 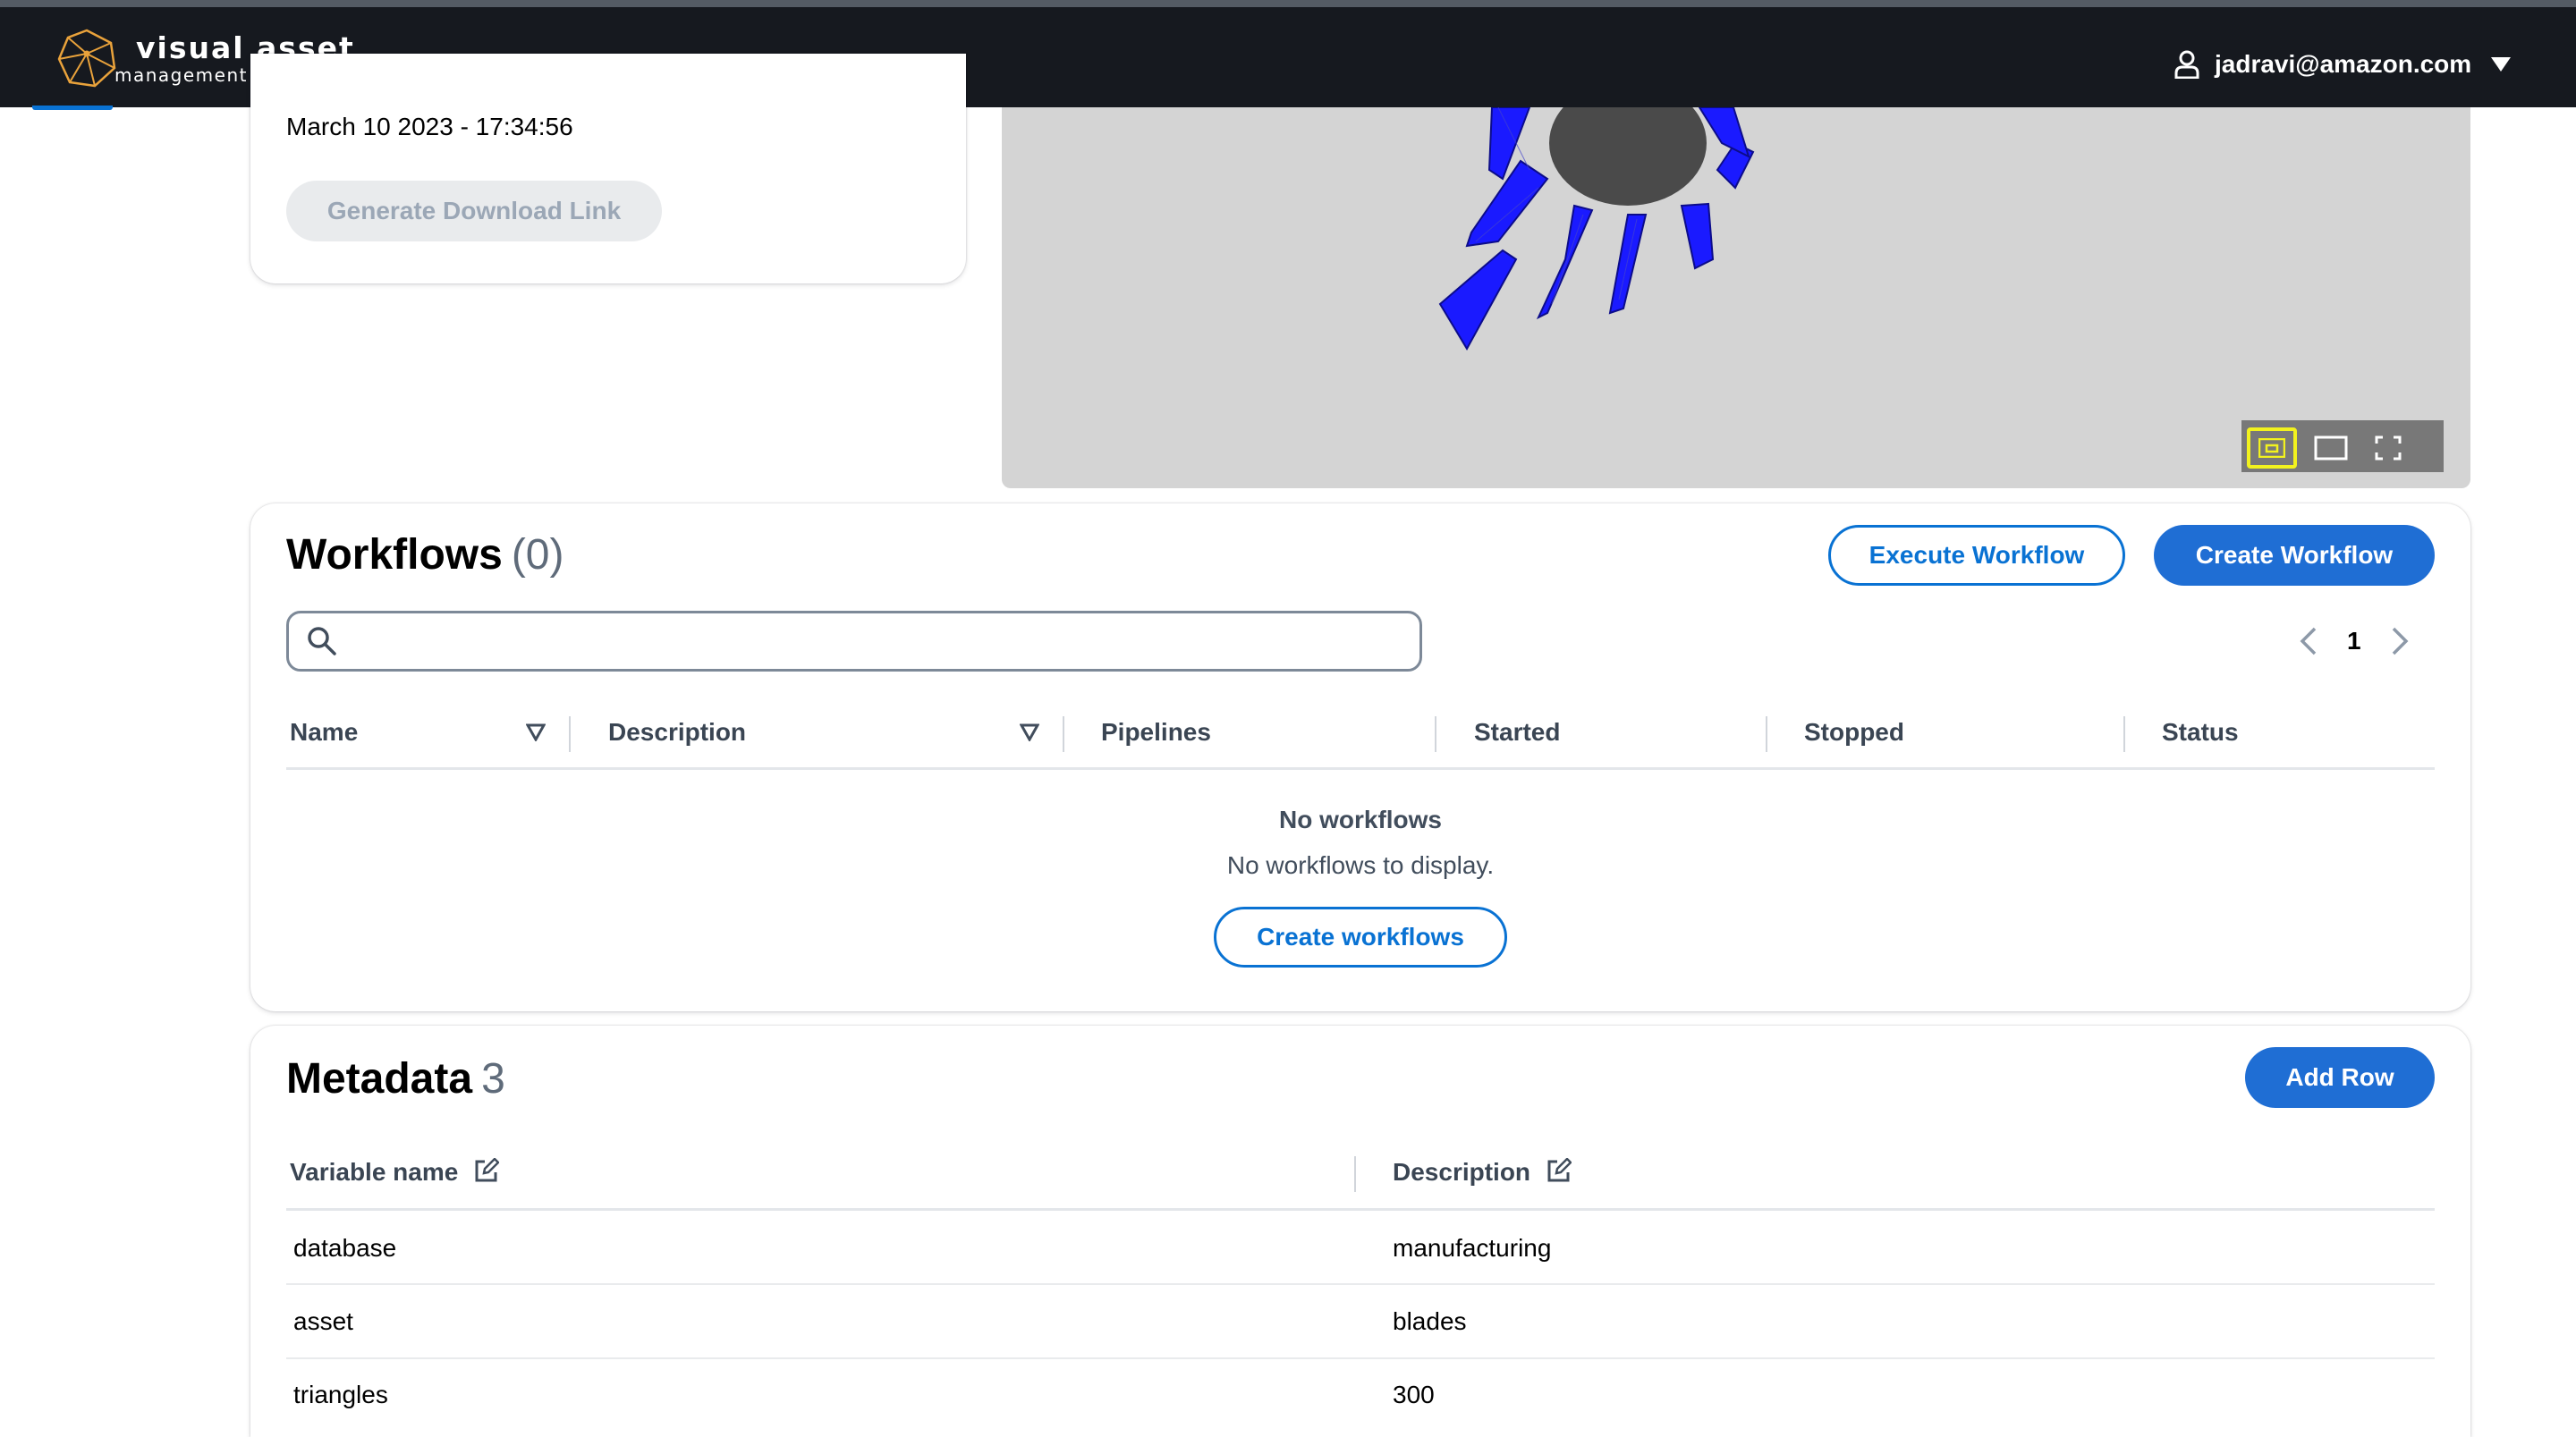 I want to click on fullscreen-button, so click(x=2388, y=448).